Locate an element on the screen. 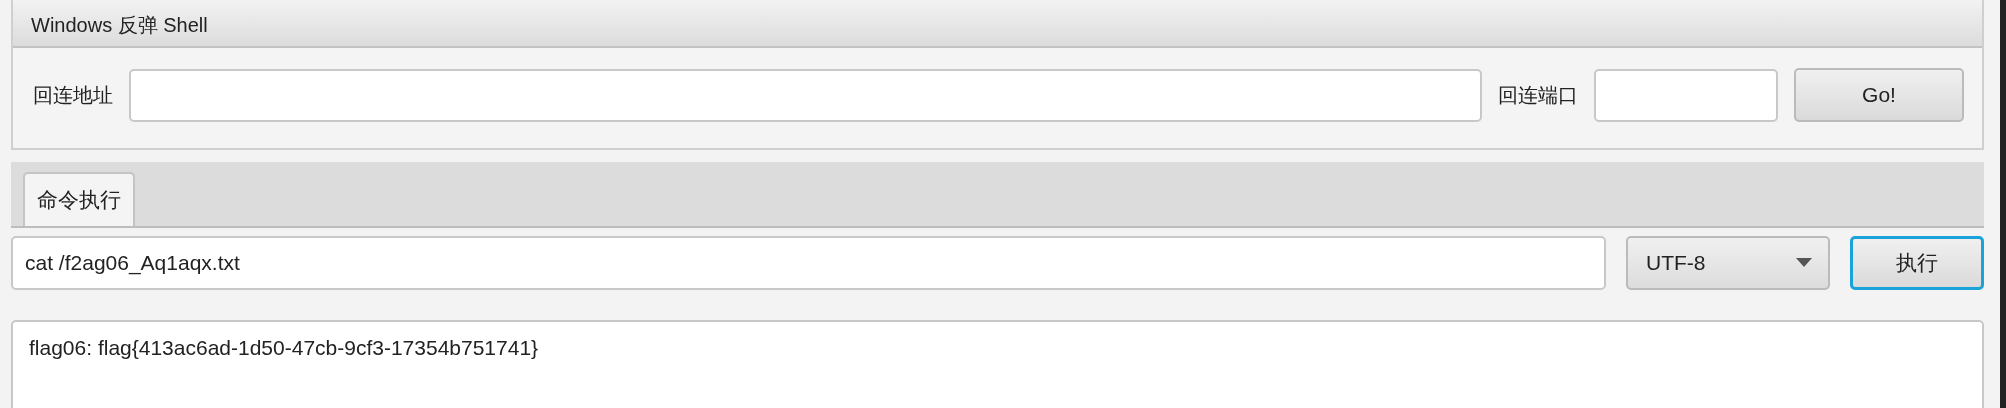 This screenshot has width=2006, height=408. command-field: cat /f2ag06_Aq1aqx.txt is located at coordinates (808, 263).